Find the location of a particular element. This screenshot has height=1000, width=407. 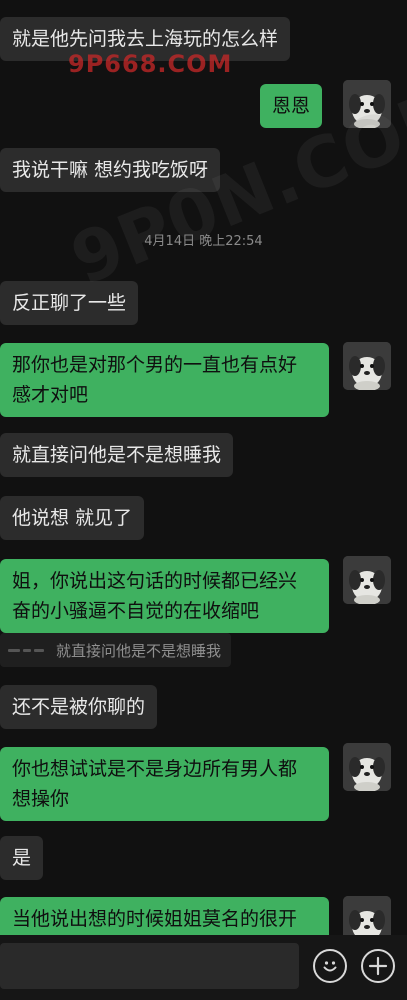

outgoing-message-bubble: 你也想试试是不是身边所有男人都 想操你 is located at coordinates (164, 784).